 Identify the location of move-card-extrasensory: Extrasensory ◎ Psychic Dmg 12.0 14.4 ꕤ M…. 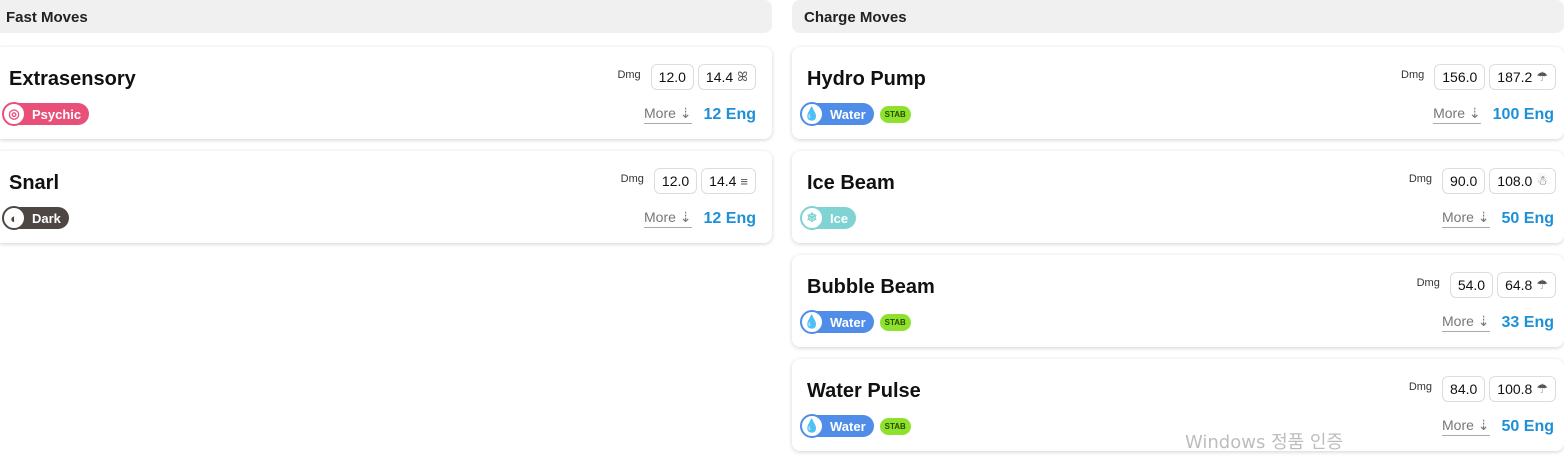
(386, 93).